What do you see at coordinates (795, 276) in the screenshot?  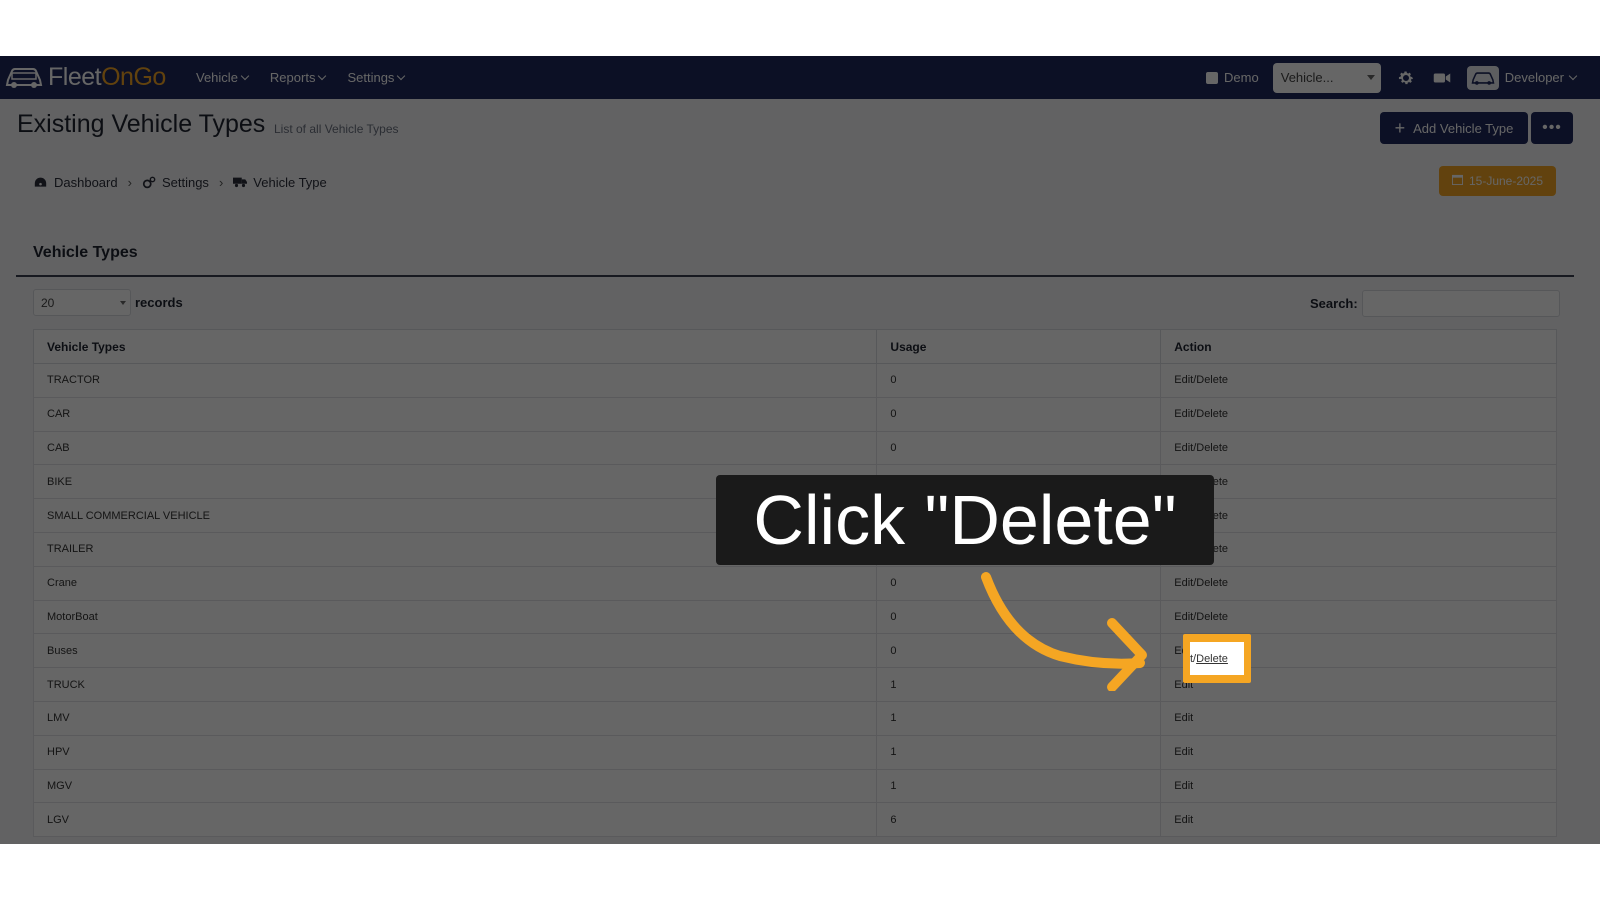 I see `section-divider` at bounding box center [795, 276].